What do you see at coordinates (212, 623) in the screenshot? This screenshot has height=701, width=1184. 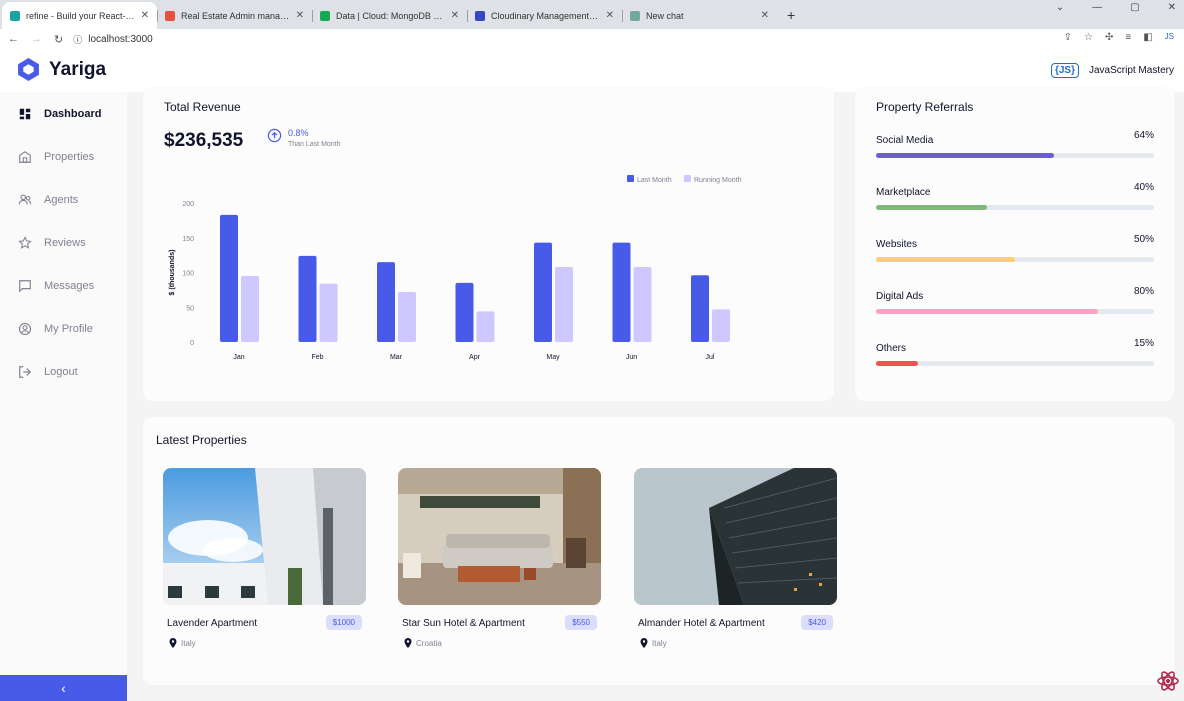 I see `property-name: Lavender Apartment` at bounding box center [212, 623].